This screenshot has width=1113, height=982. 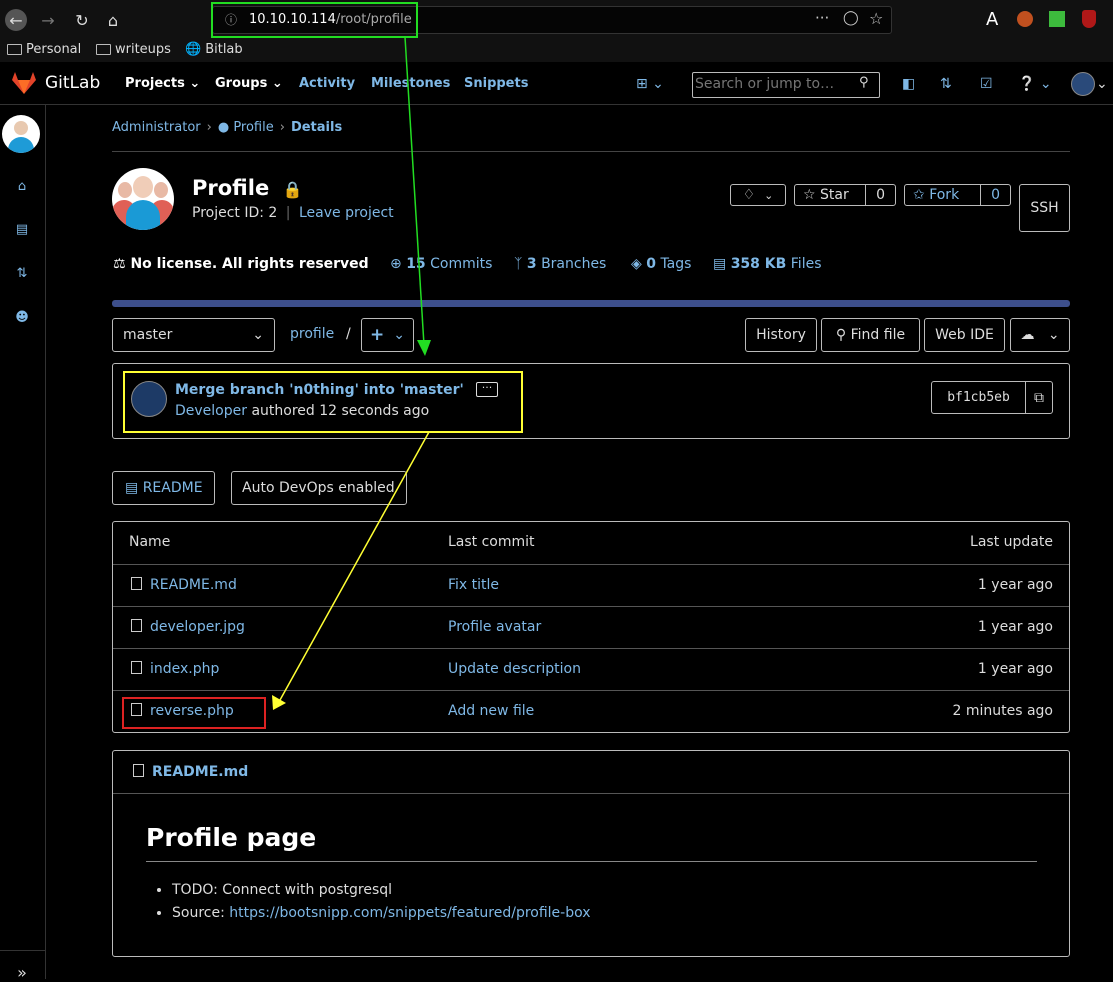 I want to click on commit-sha: bf1cb5eb, so click(x=978, y=397).